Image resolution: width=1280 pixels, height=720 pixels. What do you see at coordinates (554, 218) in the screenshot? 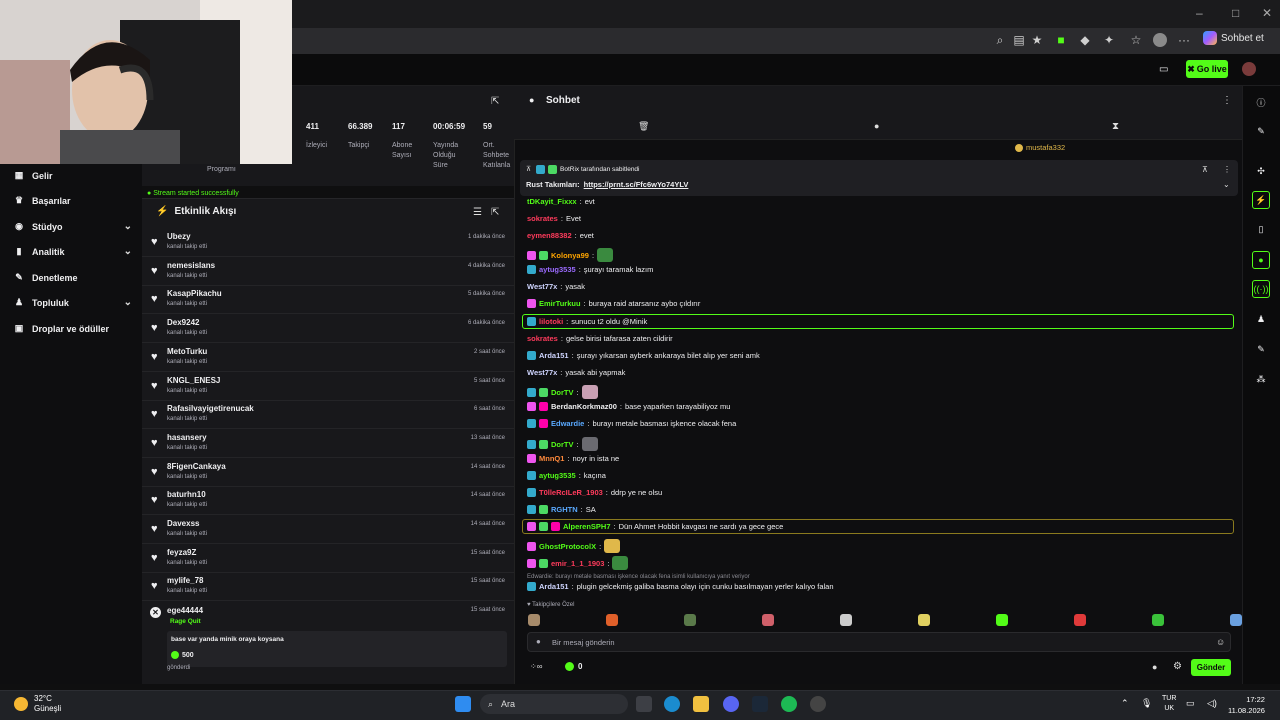
I see `chat-message: sokrates: Evet` at bounding box center [554, 218].